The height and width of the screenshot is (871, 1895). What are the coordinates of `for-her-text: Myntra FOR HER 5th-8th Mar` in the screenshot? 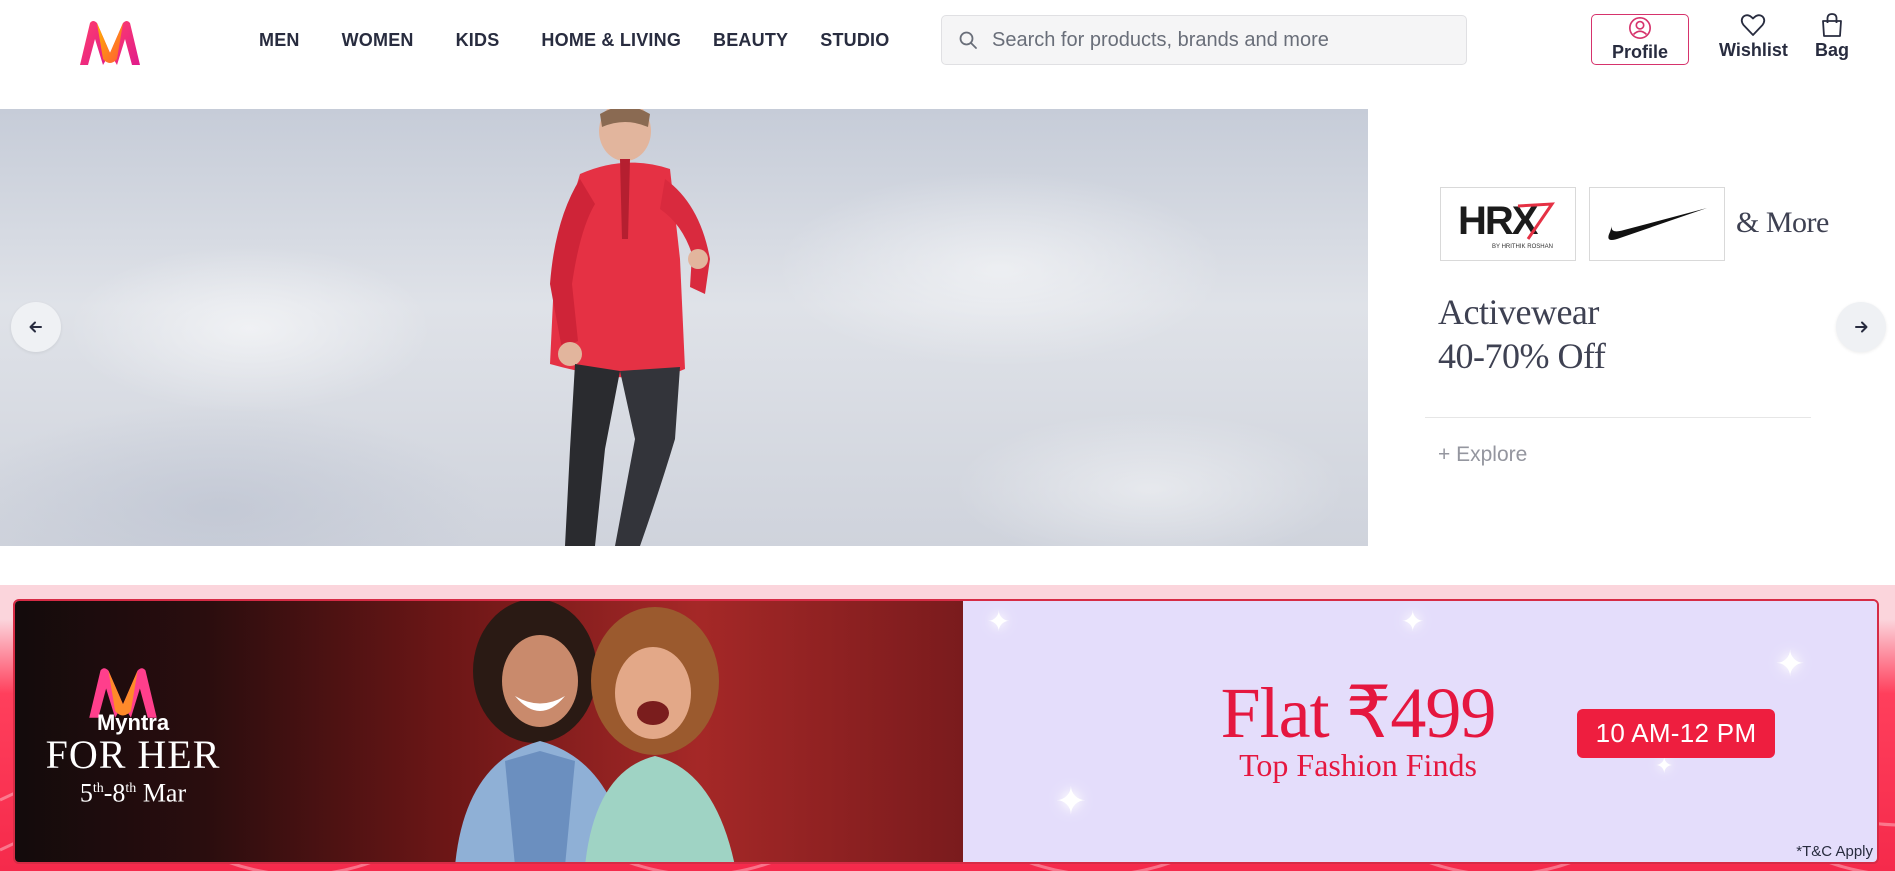 It's located at (133, 759).